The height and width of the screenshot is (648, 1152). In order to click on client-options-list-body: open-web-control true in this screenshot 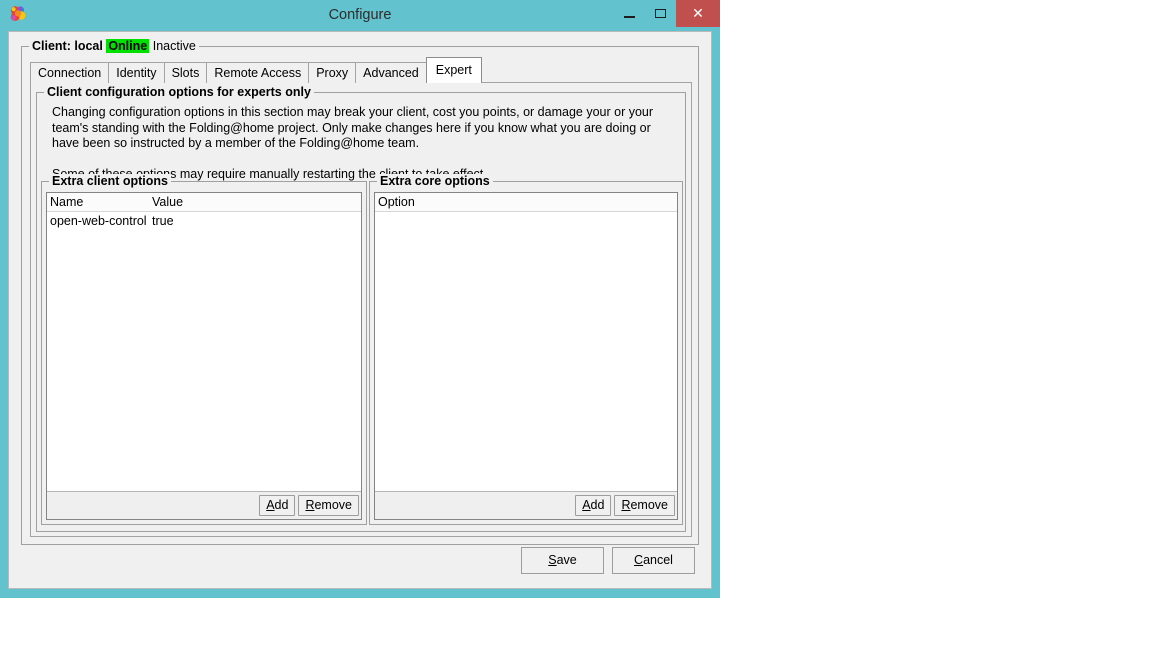, I will do `click(204, 351)`.